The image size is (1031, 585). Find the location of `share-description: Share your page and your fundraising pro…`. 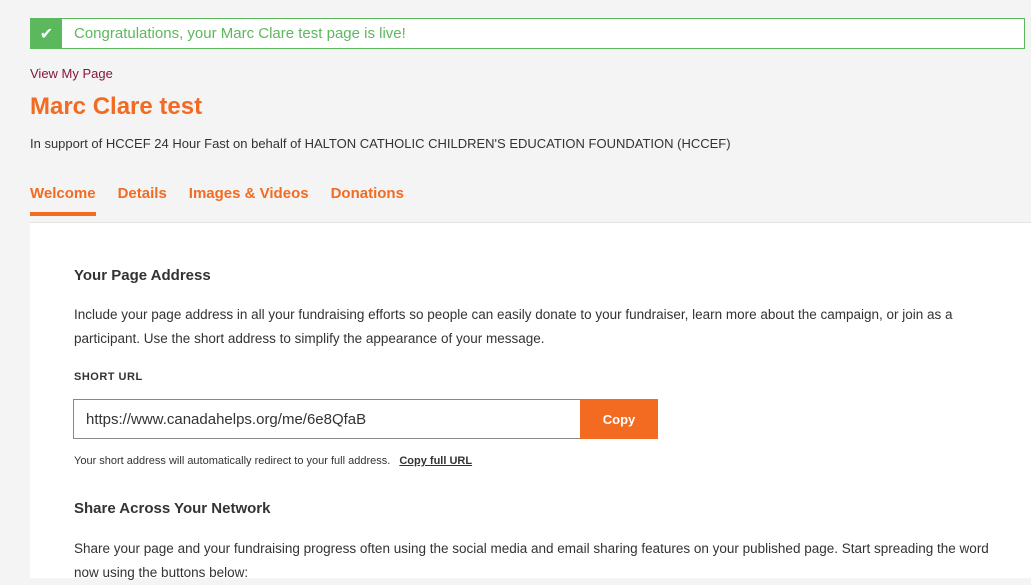

share-description: Share your page and your fundraising pro… is located at coordinates (531, 560).